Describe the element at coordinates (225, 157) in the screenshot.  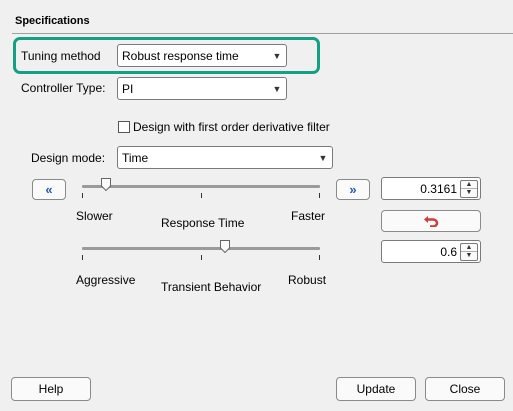
I see `design-mode-dropdown: Time ▼` at that location.